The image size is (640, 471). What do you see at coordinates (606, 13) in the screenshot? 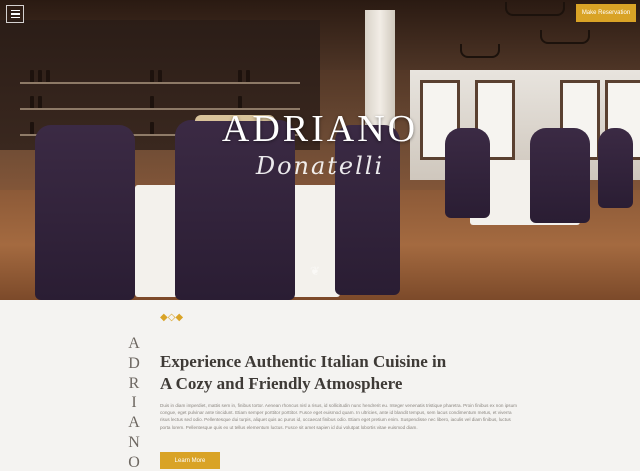
I see `make-reservation-button: Make Reservation` at bounding box center [606, 13].